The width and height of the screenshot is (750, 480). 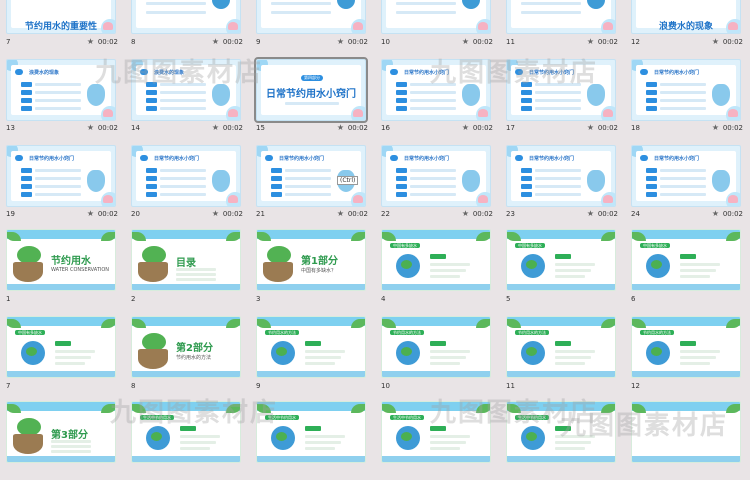 I want to click on slide-thumbnail: 第3部分, so click(x=61, y=432).